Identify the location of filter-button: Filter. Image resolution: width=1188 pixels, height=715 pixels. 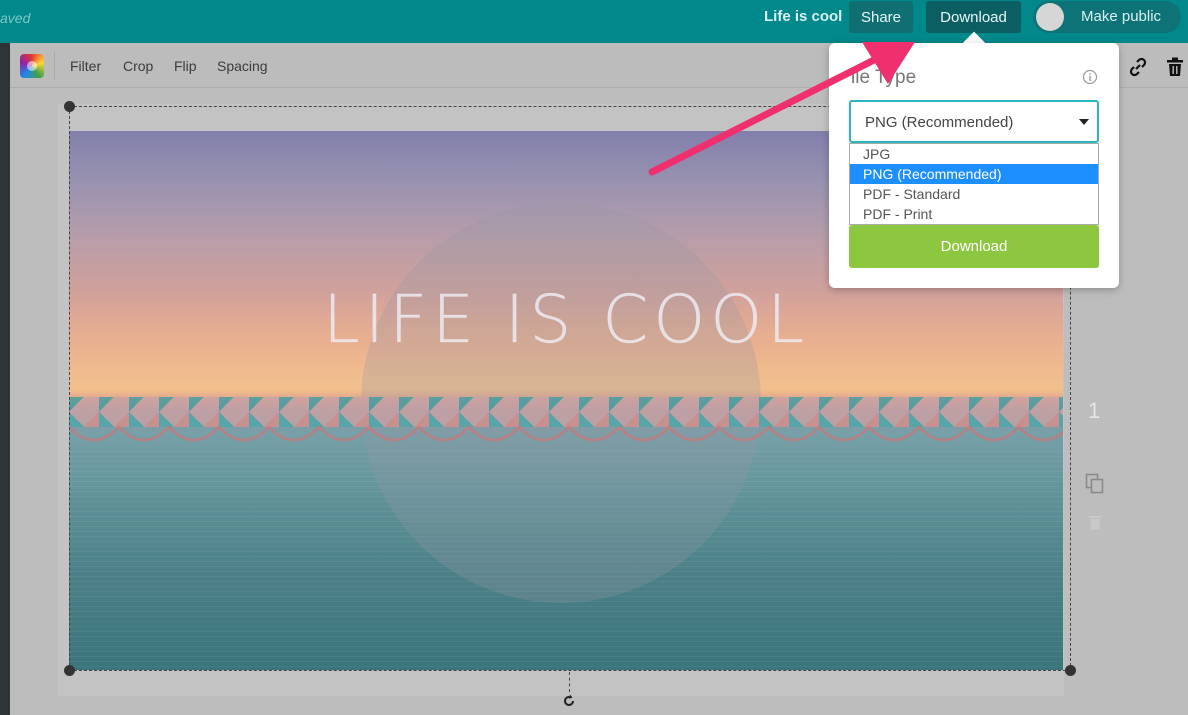
(85, 66).